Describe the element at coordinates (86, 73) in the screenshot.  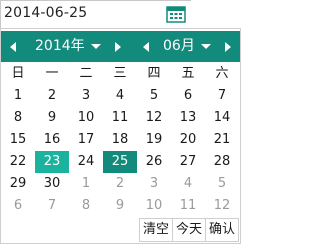
I see `weekday-label: 二` at that location.